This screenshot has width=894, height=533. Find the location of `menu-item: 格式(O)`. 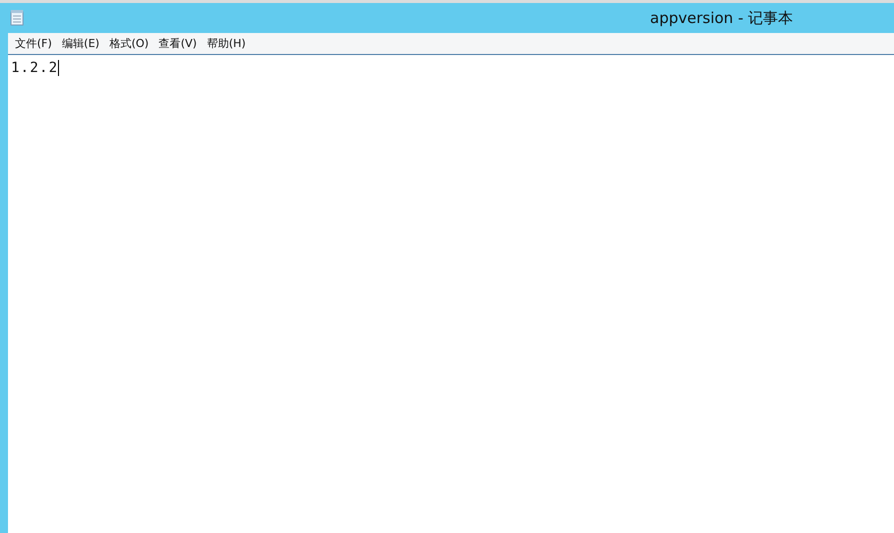

menu-item: 格式(O) is located at coordinates (131, 43).